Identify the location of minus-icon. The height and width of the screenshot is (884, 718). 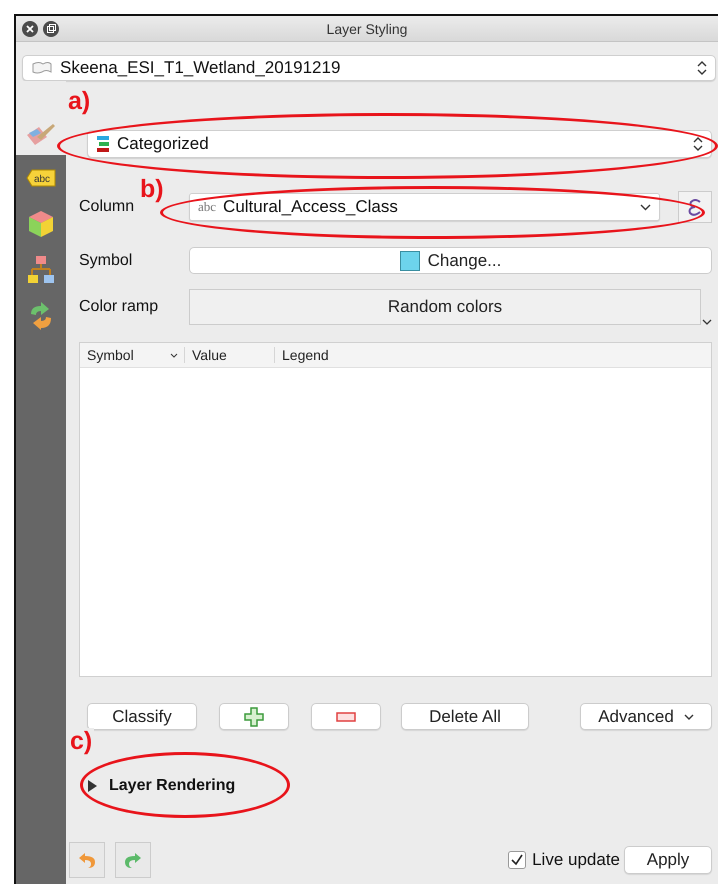
(346, 717).